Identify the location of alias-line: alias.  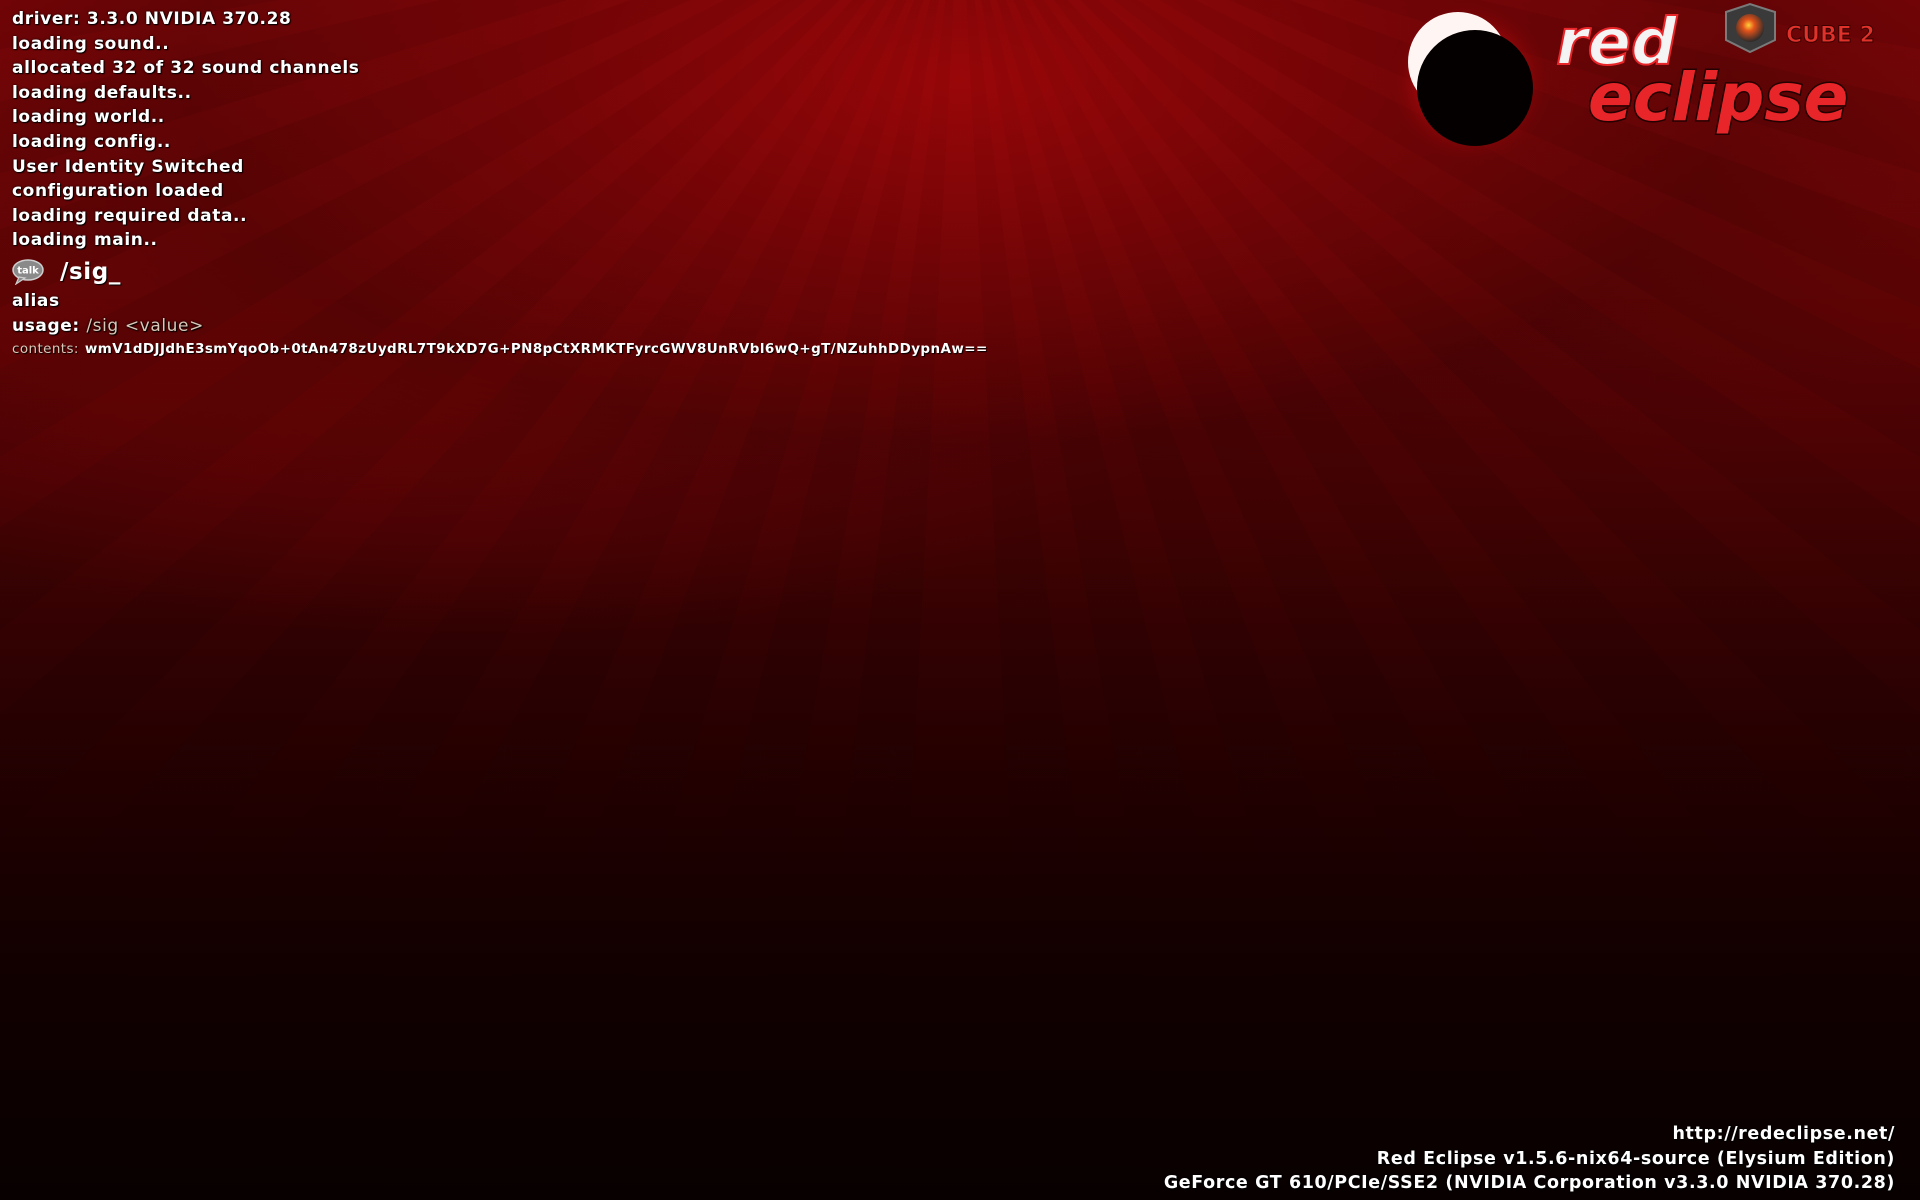
(36, 300).